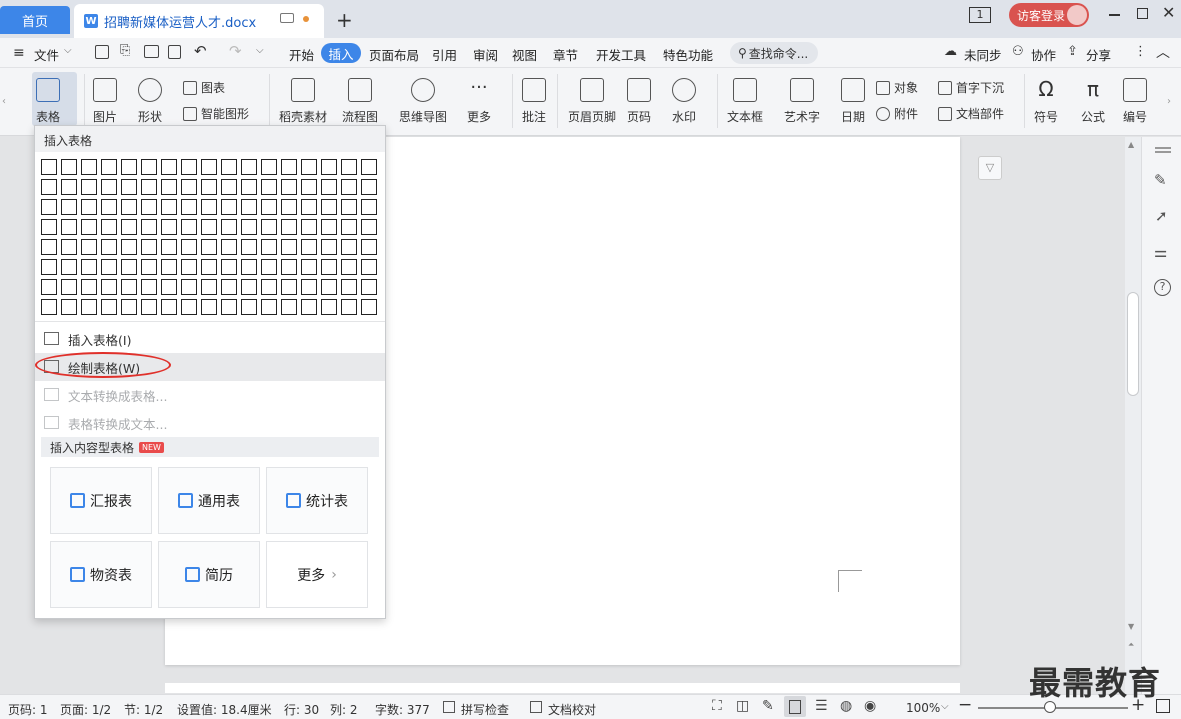 The width and height of the screenshot is (1181, 719). Describe the element at coordinates (394, 54) in the screenshot. I see `tab-page-layout: 页面布局` at that location.